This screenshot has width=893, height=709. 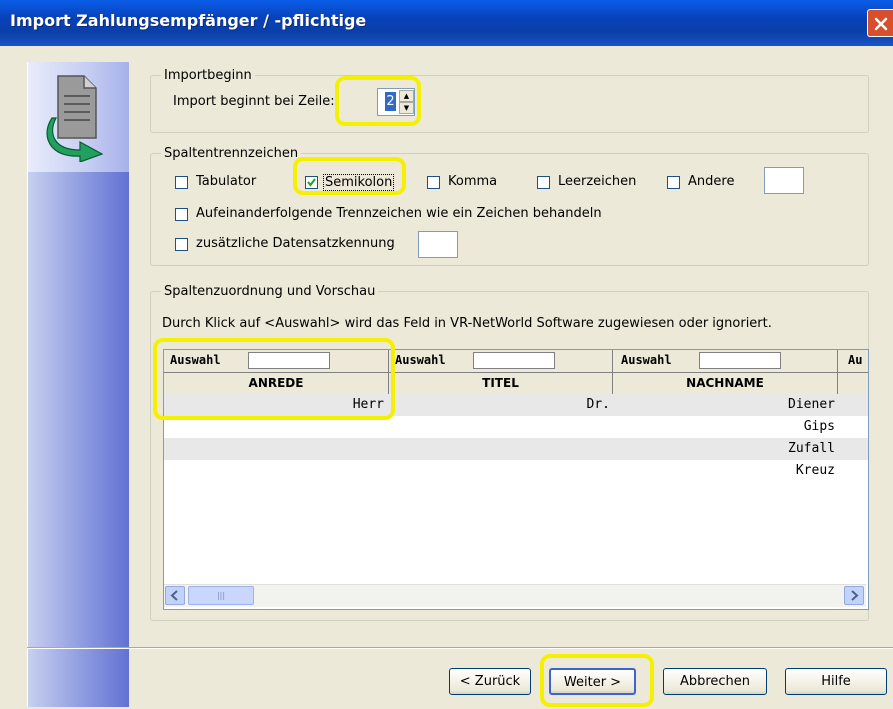 What do you see at coordinates (673, 182) in the screenshot?
I see `andere-checkbox` at bounding box center [673, 182].